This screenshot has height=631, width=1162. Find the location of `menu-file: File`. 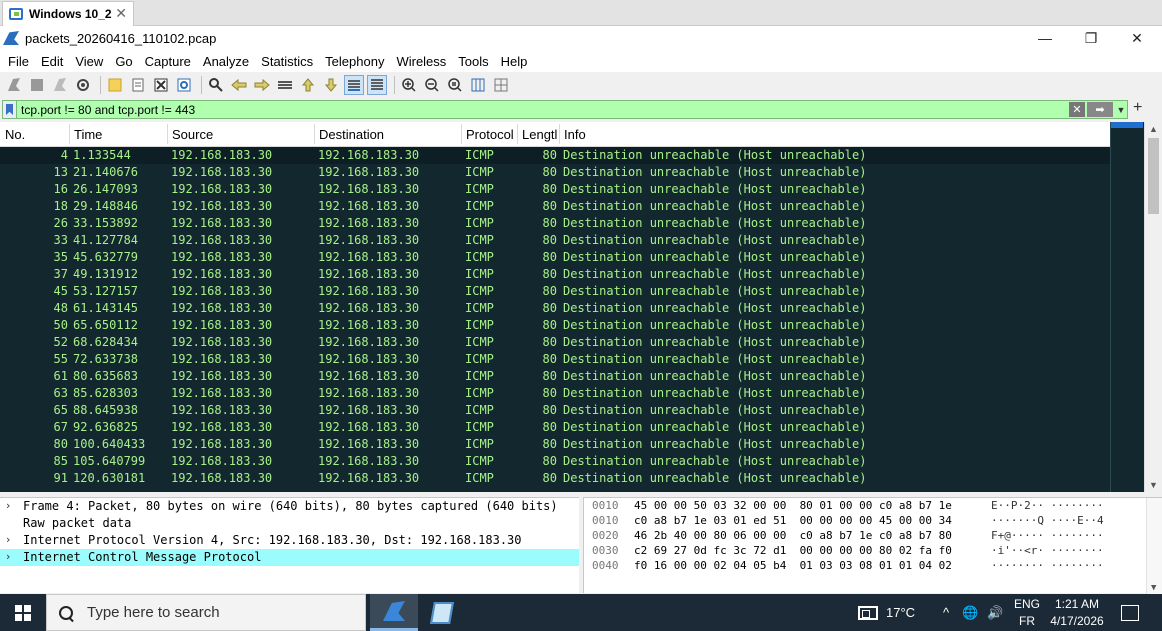

menu-file: File is located at coordinates (18, 61).